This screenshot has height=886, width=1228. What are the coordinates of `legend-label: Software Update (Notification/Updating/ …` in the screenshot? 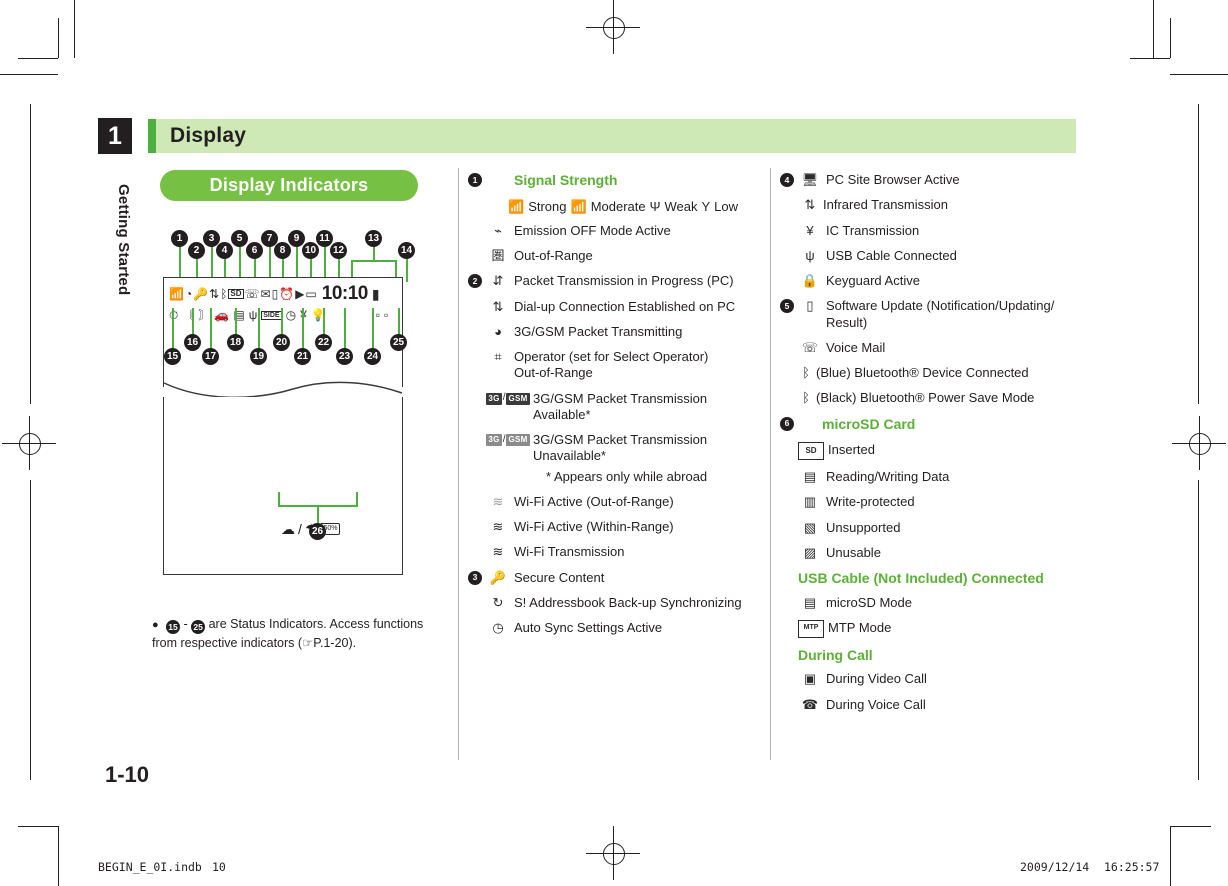 It's located at (940, 314).